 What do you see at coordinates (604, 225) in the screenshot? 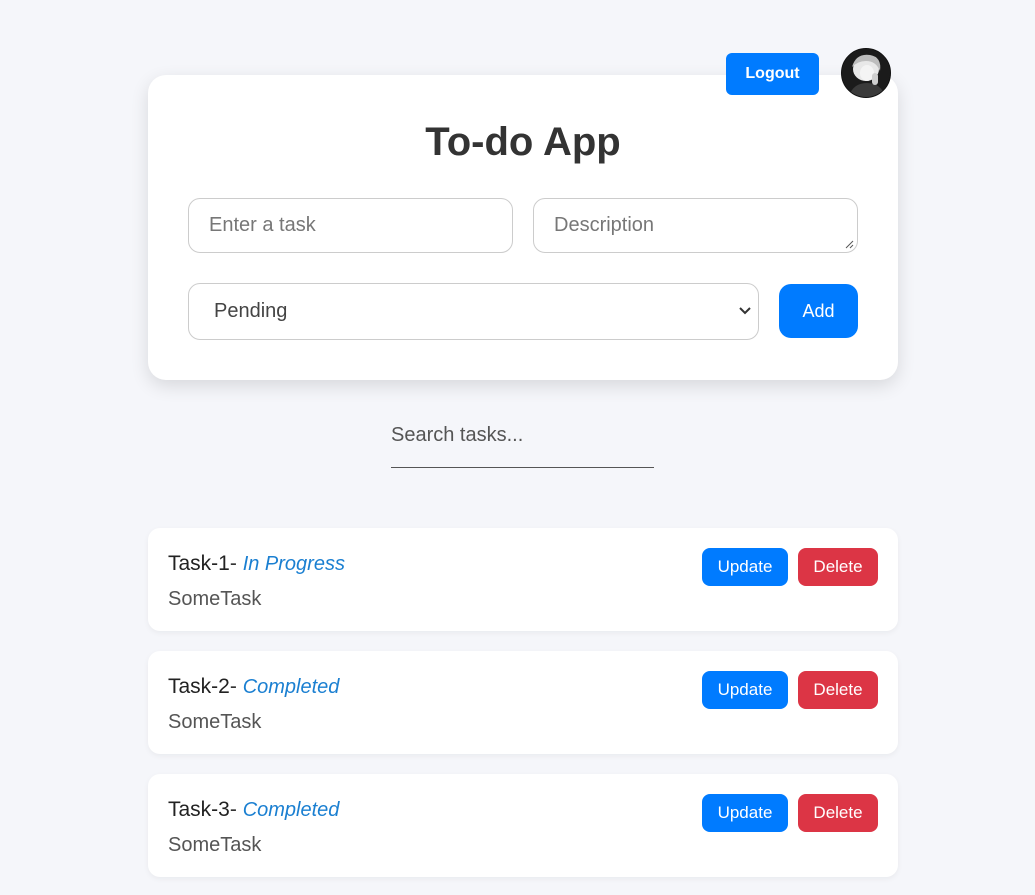
I see `description-placeholder: Description` at bounding box center [604, 225].